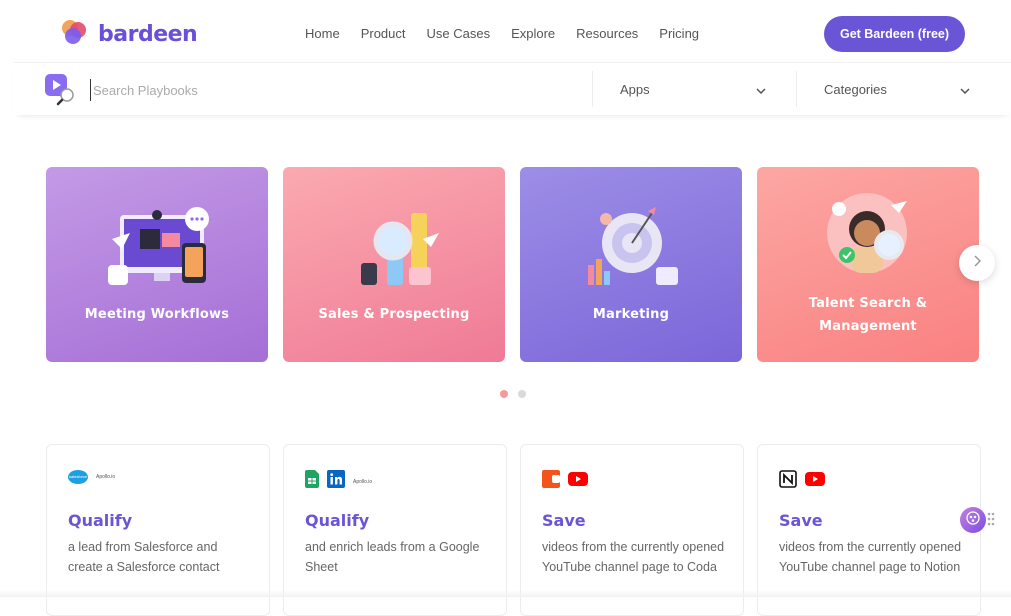 This screenshot has height=616, width=1011. I want to click on sales-illustration, so click(400, 249).